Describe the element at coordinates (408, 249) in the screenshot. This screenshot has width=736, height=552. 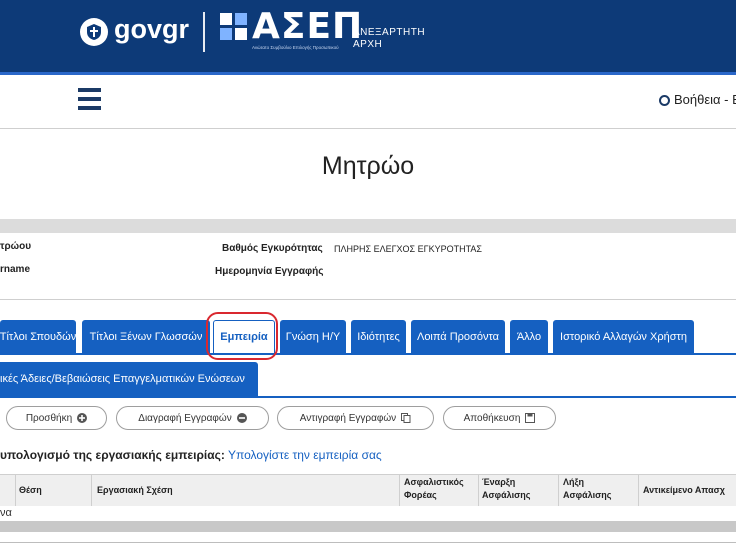
I see `validity-value: ΠΛΗΡΗΣ ΕΛΕΓΧΟΣ ΕΓΚΥΡΟΤΗΤΑΣ` at that location.